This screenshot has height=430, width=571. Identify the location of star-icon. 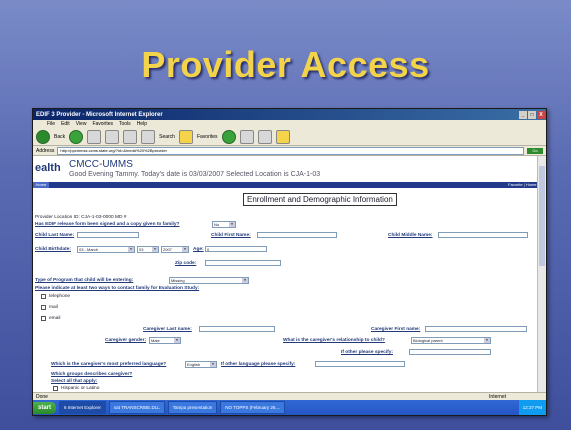
(185, 136).